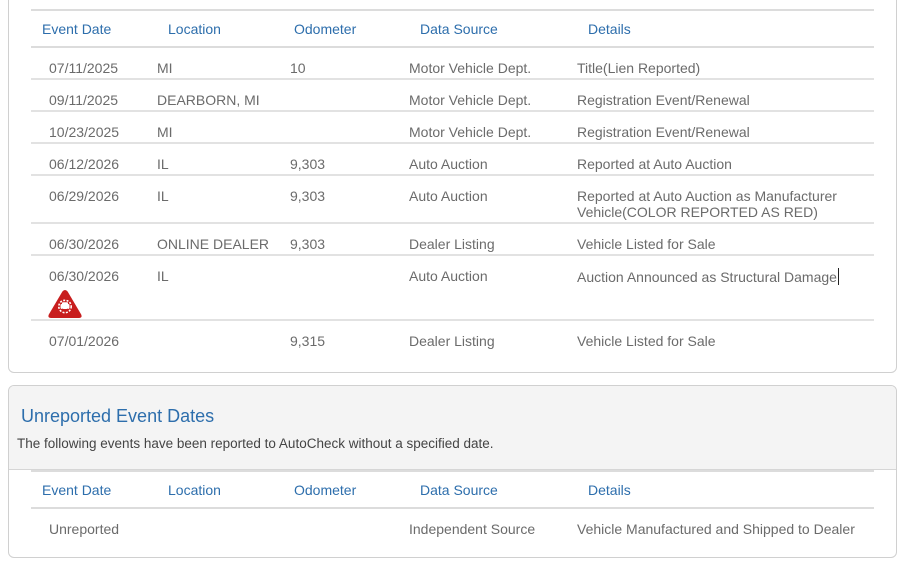 The width and height of the screenshot is (910, 573). Describe the element at coordinates (308, 341) in the screenshot. I see `event-odometer: 9,315` at that location.